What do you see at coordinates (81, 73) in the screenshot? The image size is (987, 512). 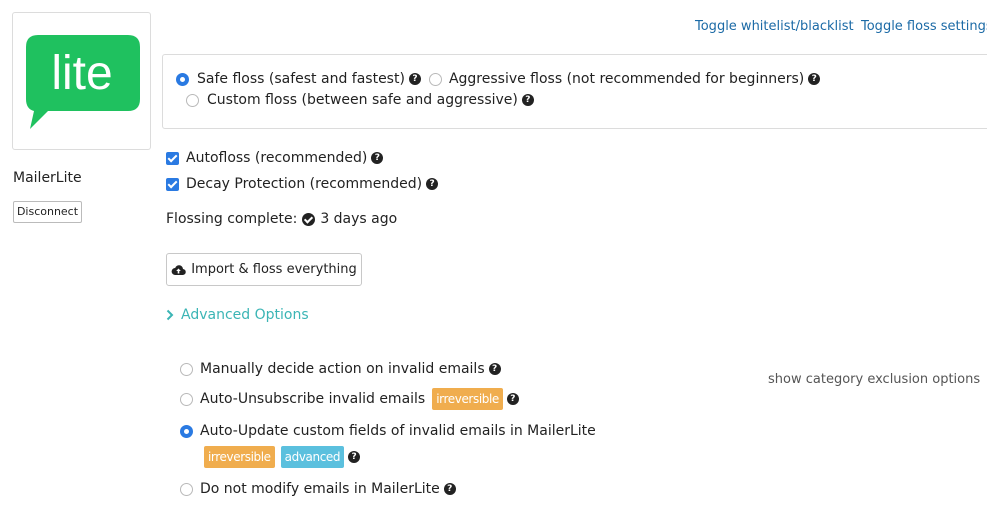 I see `logo-text: lite` at bounding box center [81, 73].